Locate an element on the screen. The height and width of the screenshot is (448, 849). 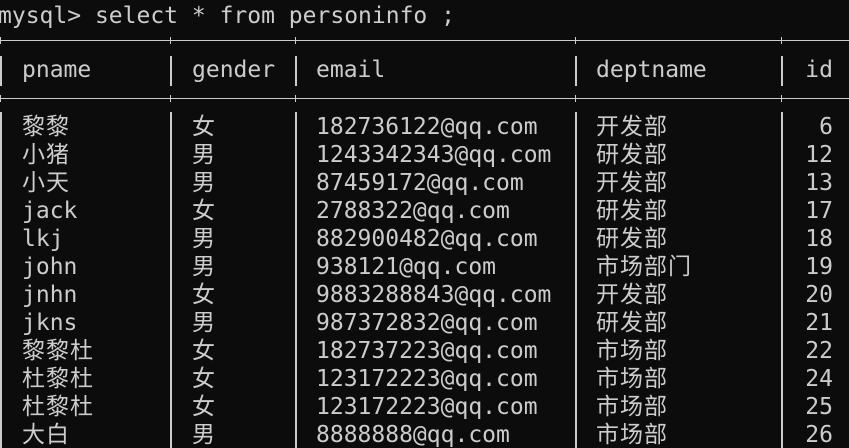
cell-pname: 黎黎 is located at coordinates (46, 127).